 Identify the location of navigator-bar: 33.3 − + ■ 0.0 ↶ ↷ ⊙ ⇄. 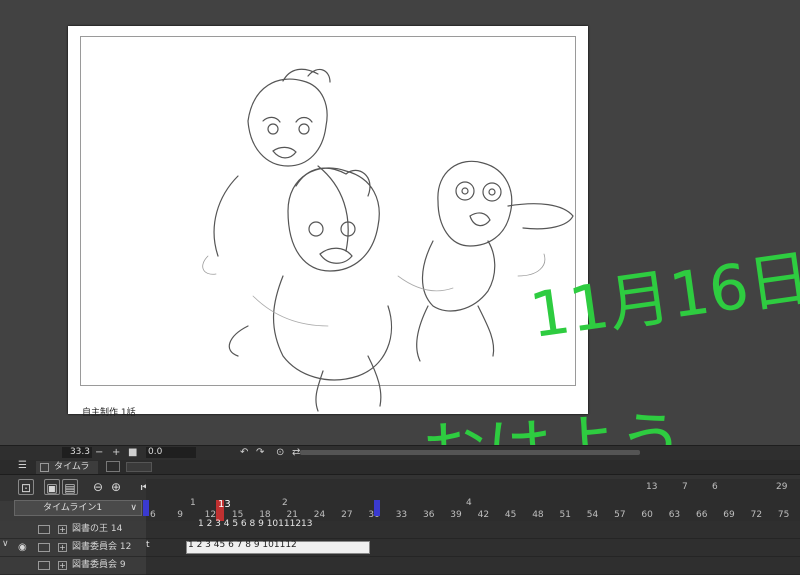
(400, 452).